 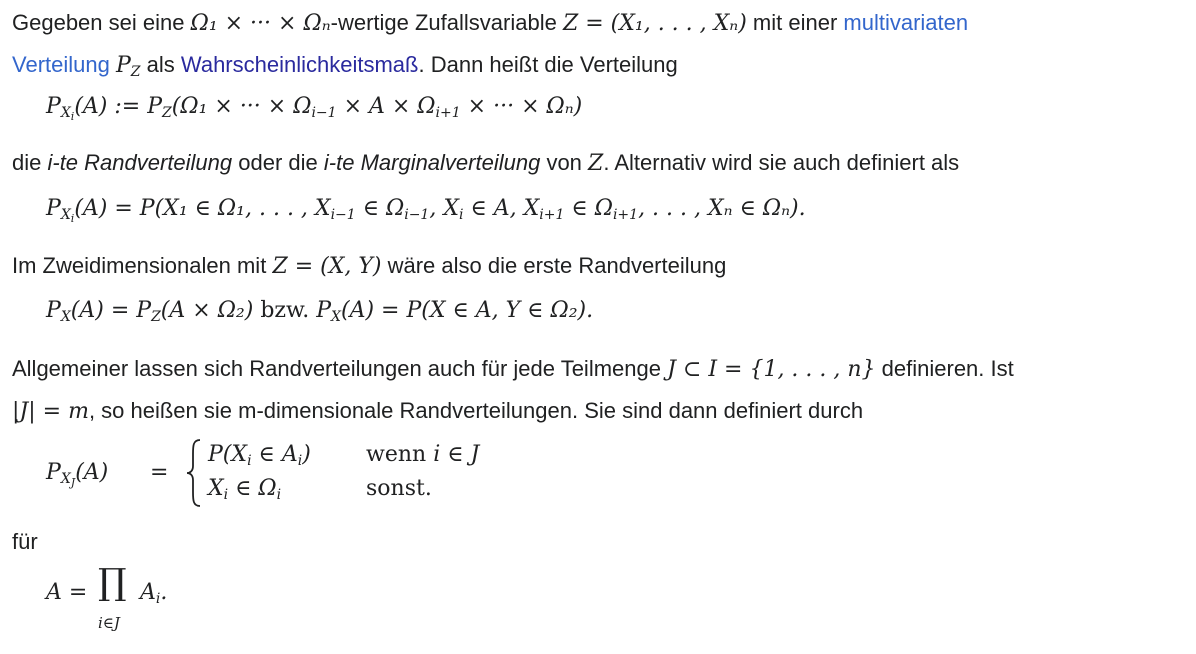 What do you see at coordinates (77, 474) in the screenshot?
I see `cases-lhs: PXJ(A)` at bounding box center [77, 474].